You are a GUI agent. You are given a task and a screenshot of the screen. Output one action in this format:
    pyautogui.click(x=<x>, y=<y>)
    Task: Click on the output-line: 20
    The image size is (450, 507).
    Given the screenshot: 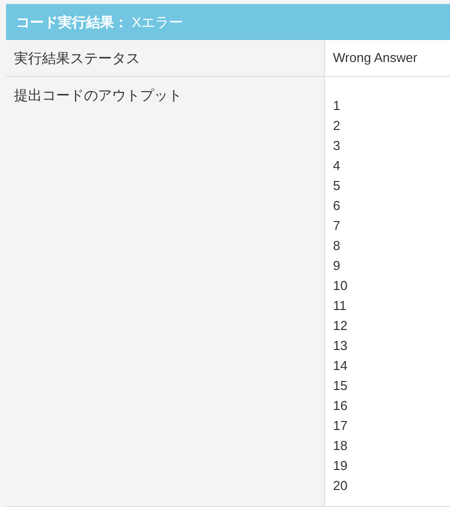 What is the action you would take?
    pyautogui.click(x=340, y=486)
    